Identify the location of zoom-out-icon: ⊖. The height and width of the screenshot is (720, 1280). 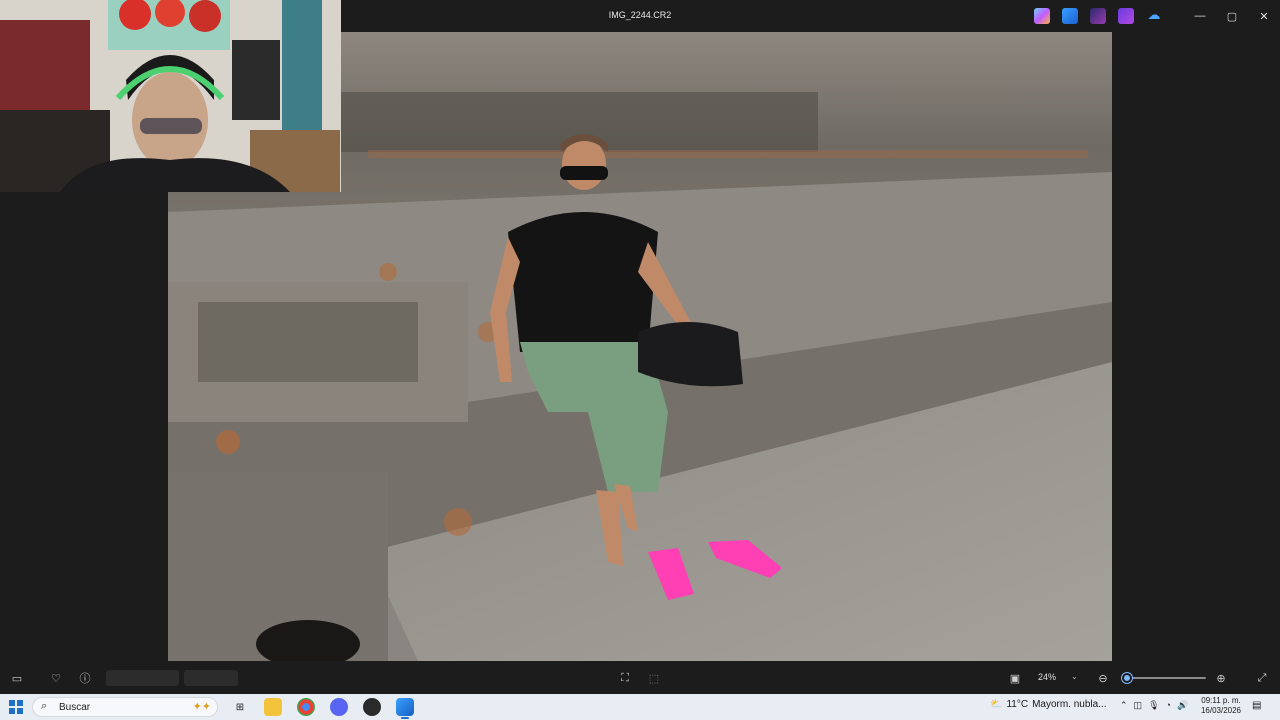
(1103, 678).